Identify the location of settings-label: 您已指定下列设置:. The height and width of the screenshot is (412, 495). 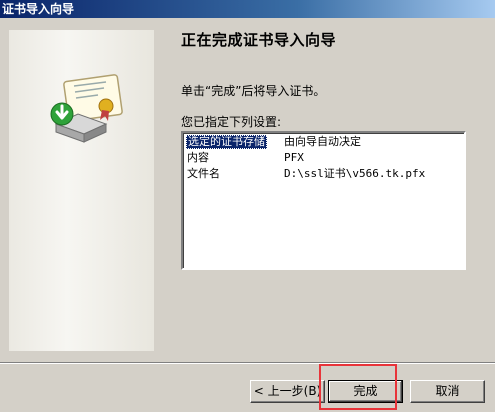
(231, 122).